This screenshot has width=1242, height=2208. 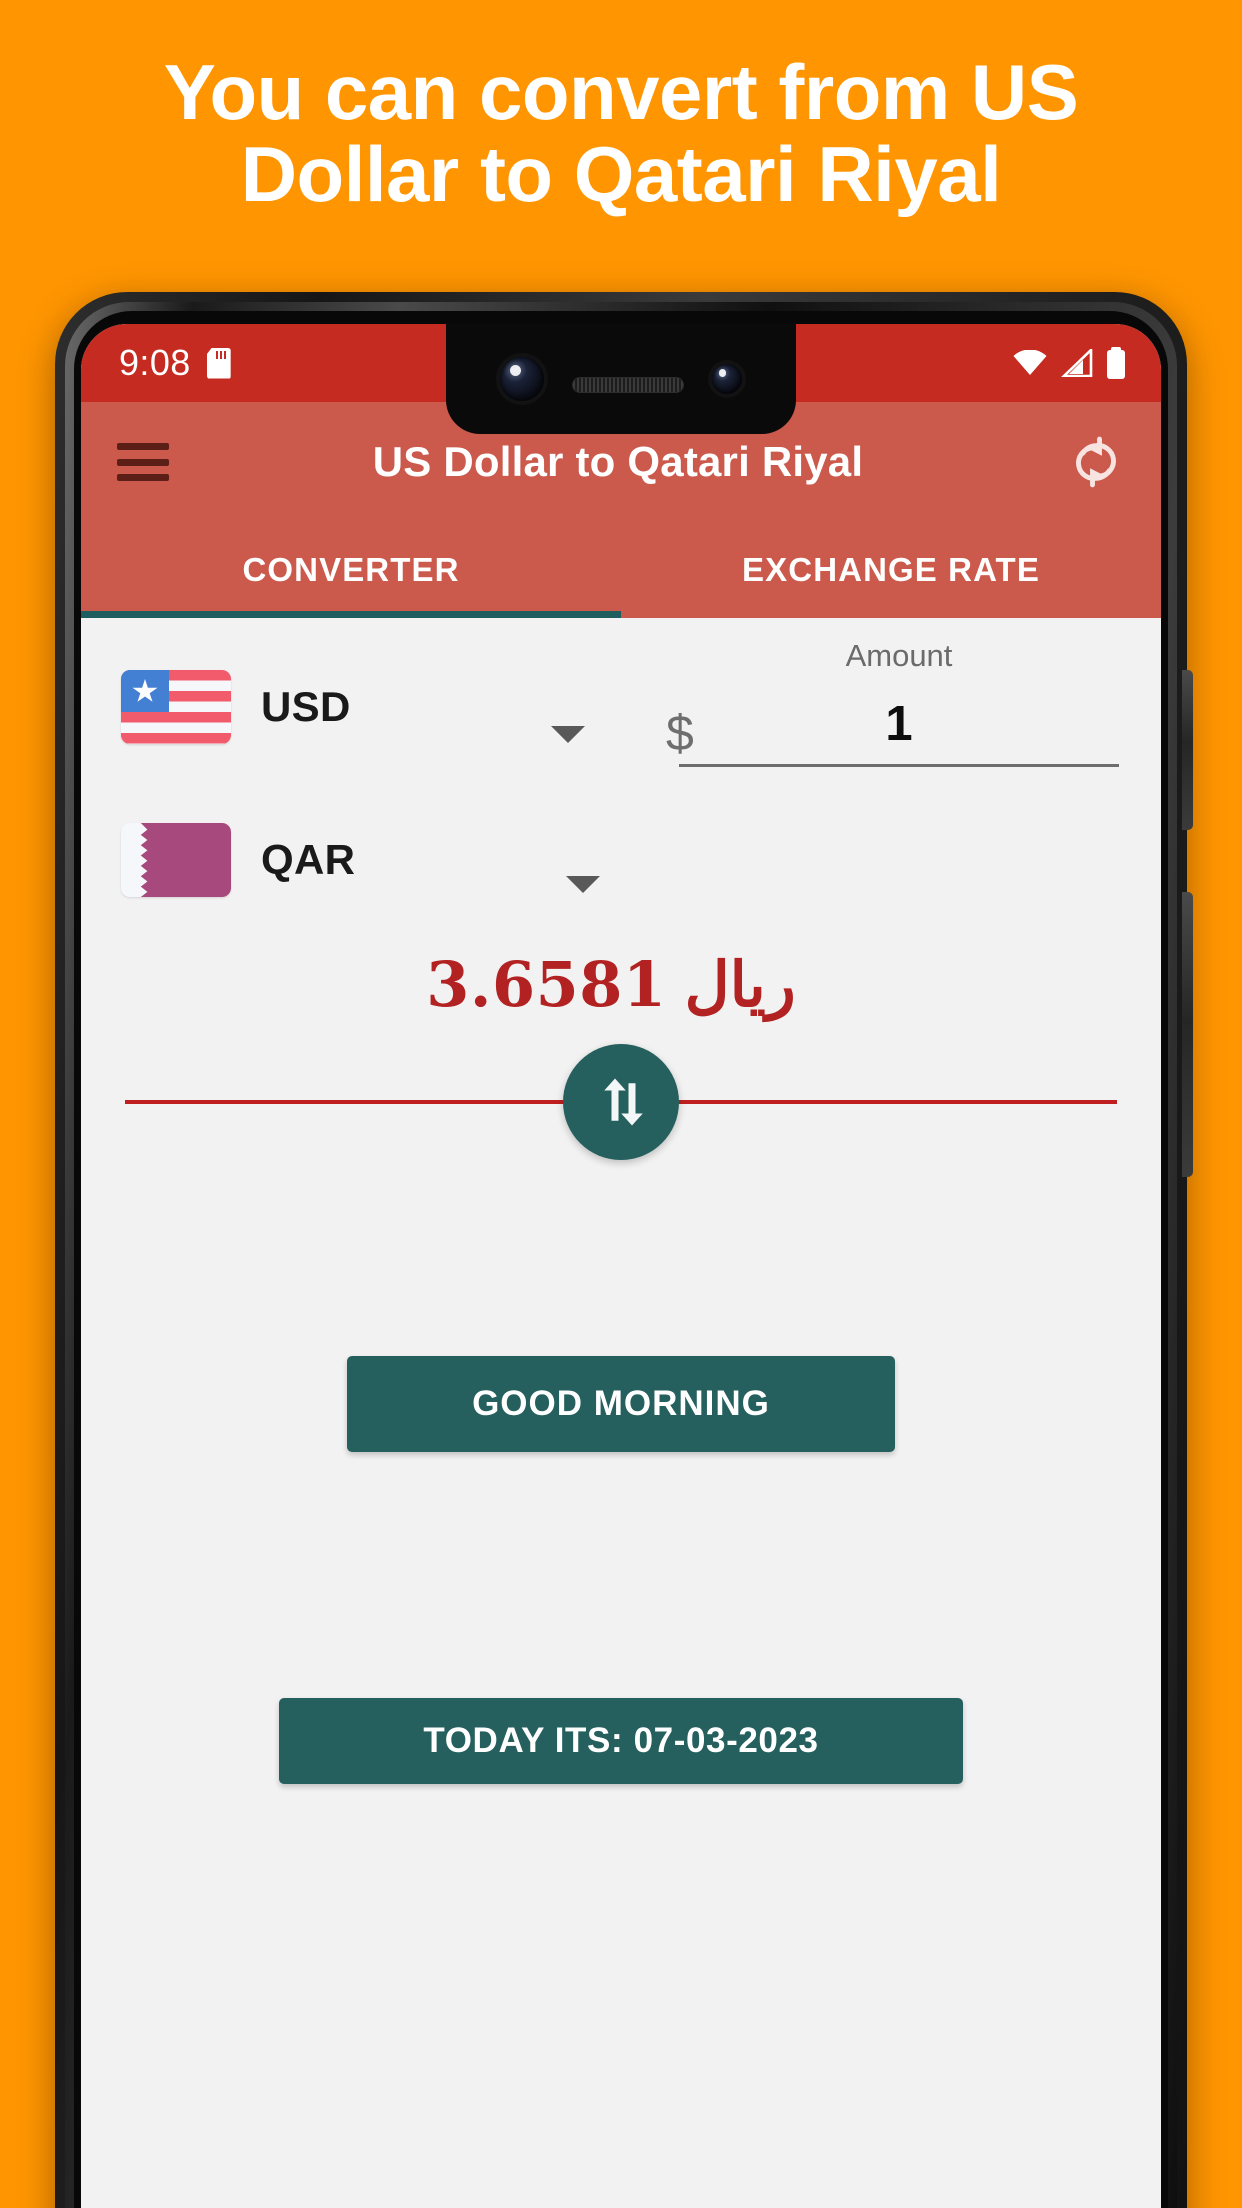 I want to click on status-bar-left: 9:08, so click(x=175, y=363).